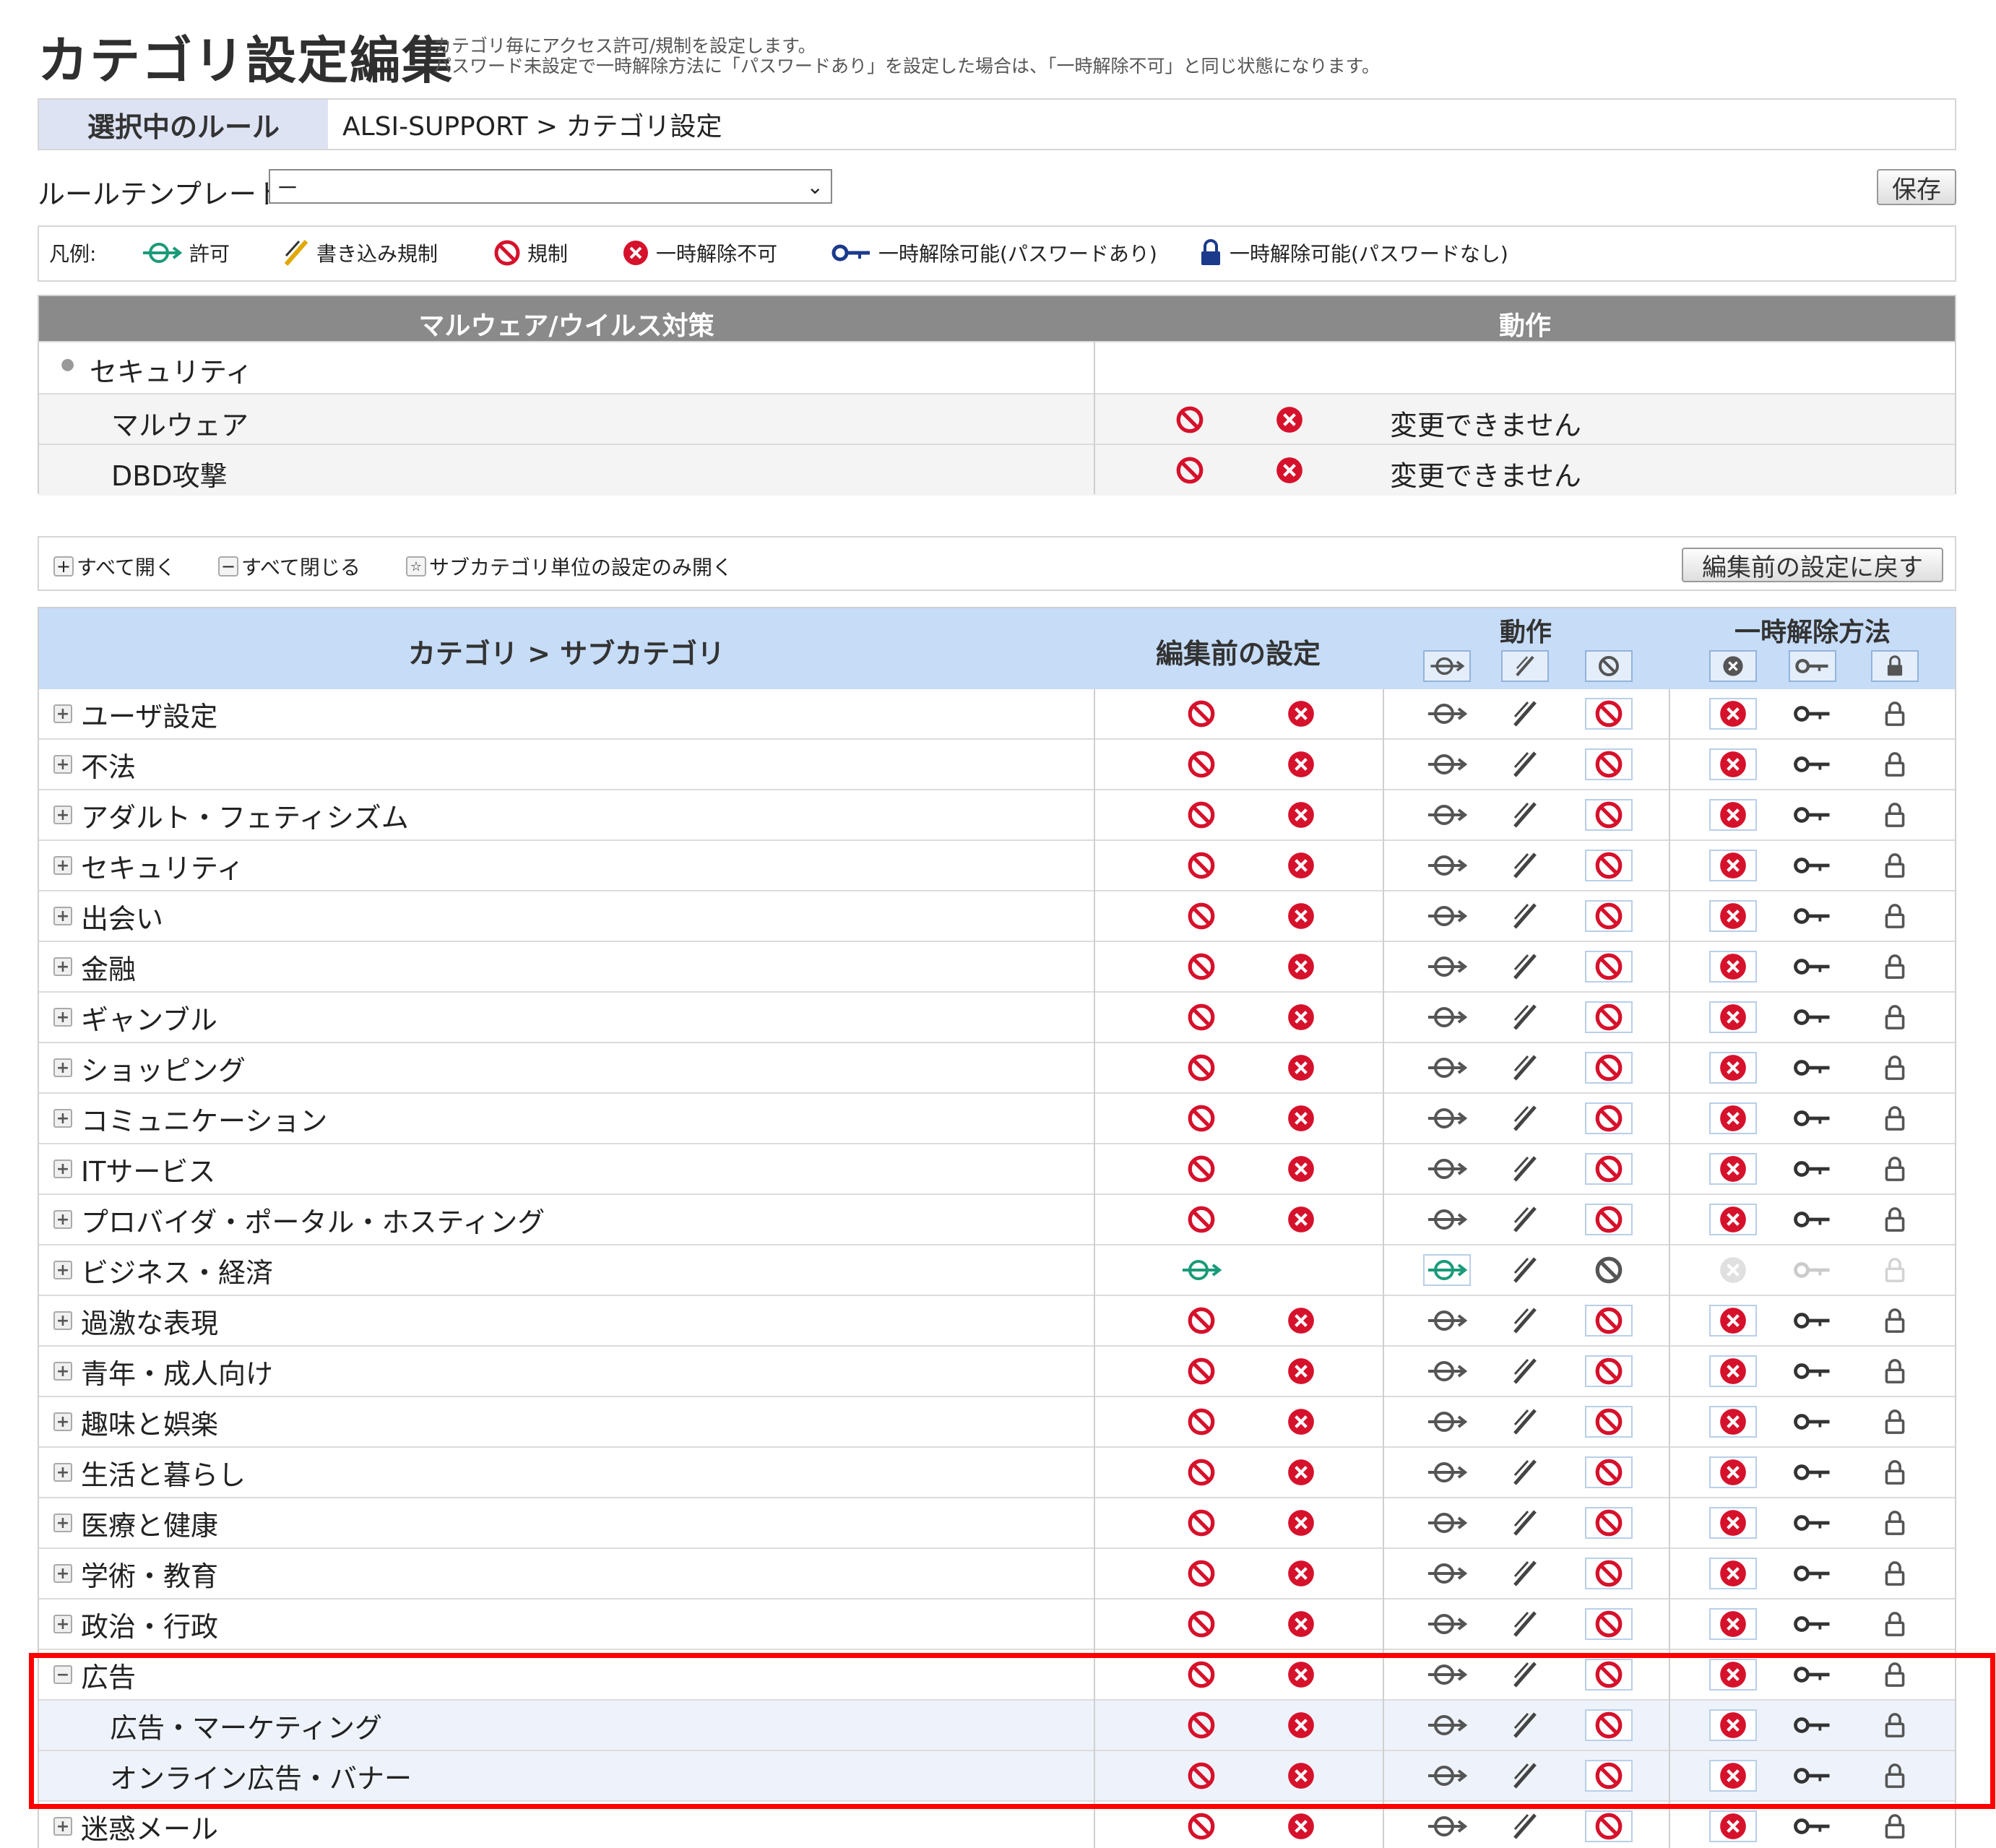 Image resolution: width=1996 pixels, height=1848 pixels. What do you see at coordinates (550, 186) in the screenshot?
I see `rule-template-select: － ⌄` at bounding box center [550, 186].